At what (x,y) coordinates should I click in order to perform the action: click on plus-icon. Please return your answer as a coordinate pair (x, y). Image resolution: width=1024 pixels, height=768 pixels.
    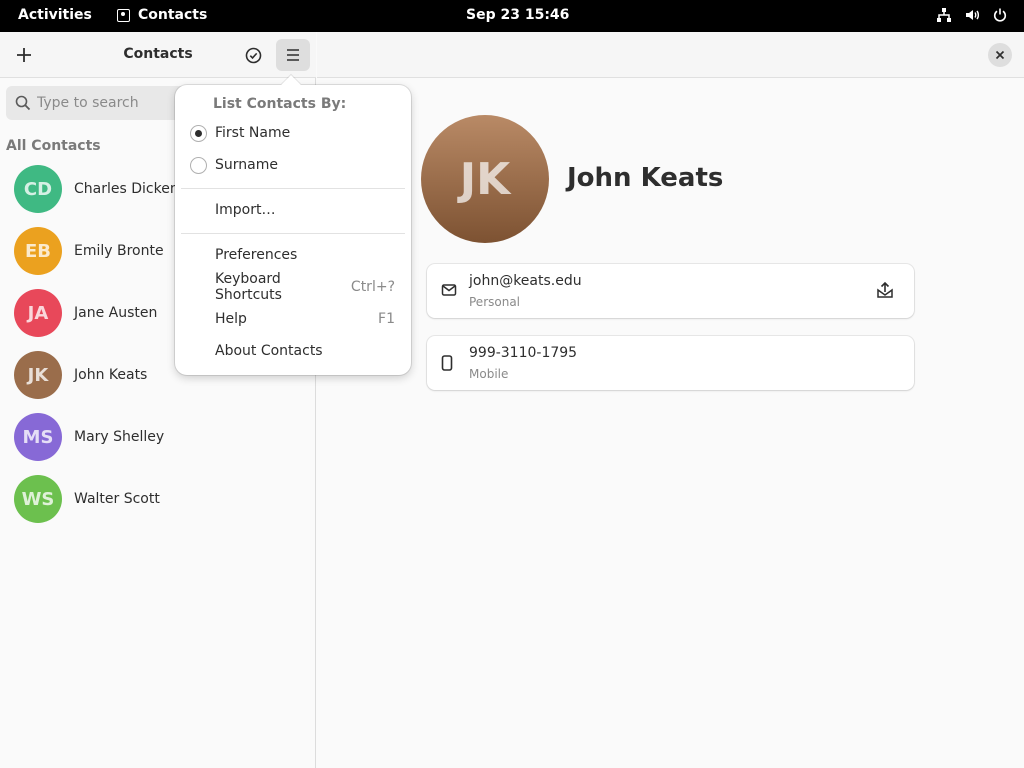
    Looking at the image, I should click on (24, 55).